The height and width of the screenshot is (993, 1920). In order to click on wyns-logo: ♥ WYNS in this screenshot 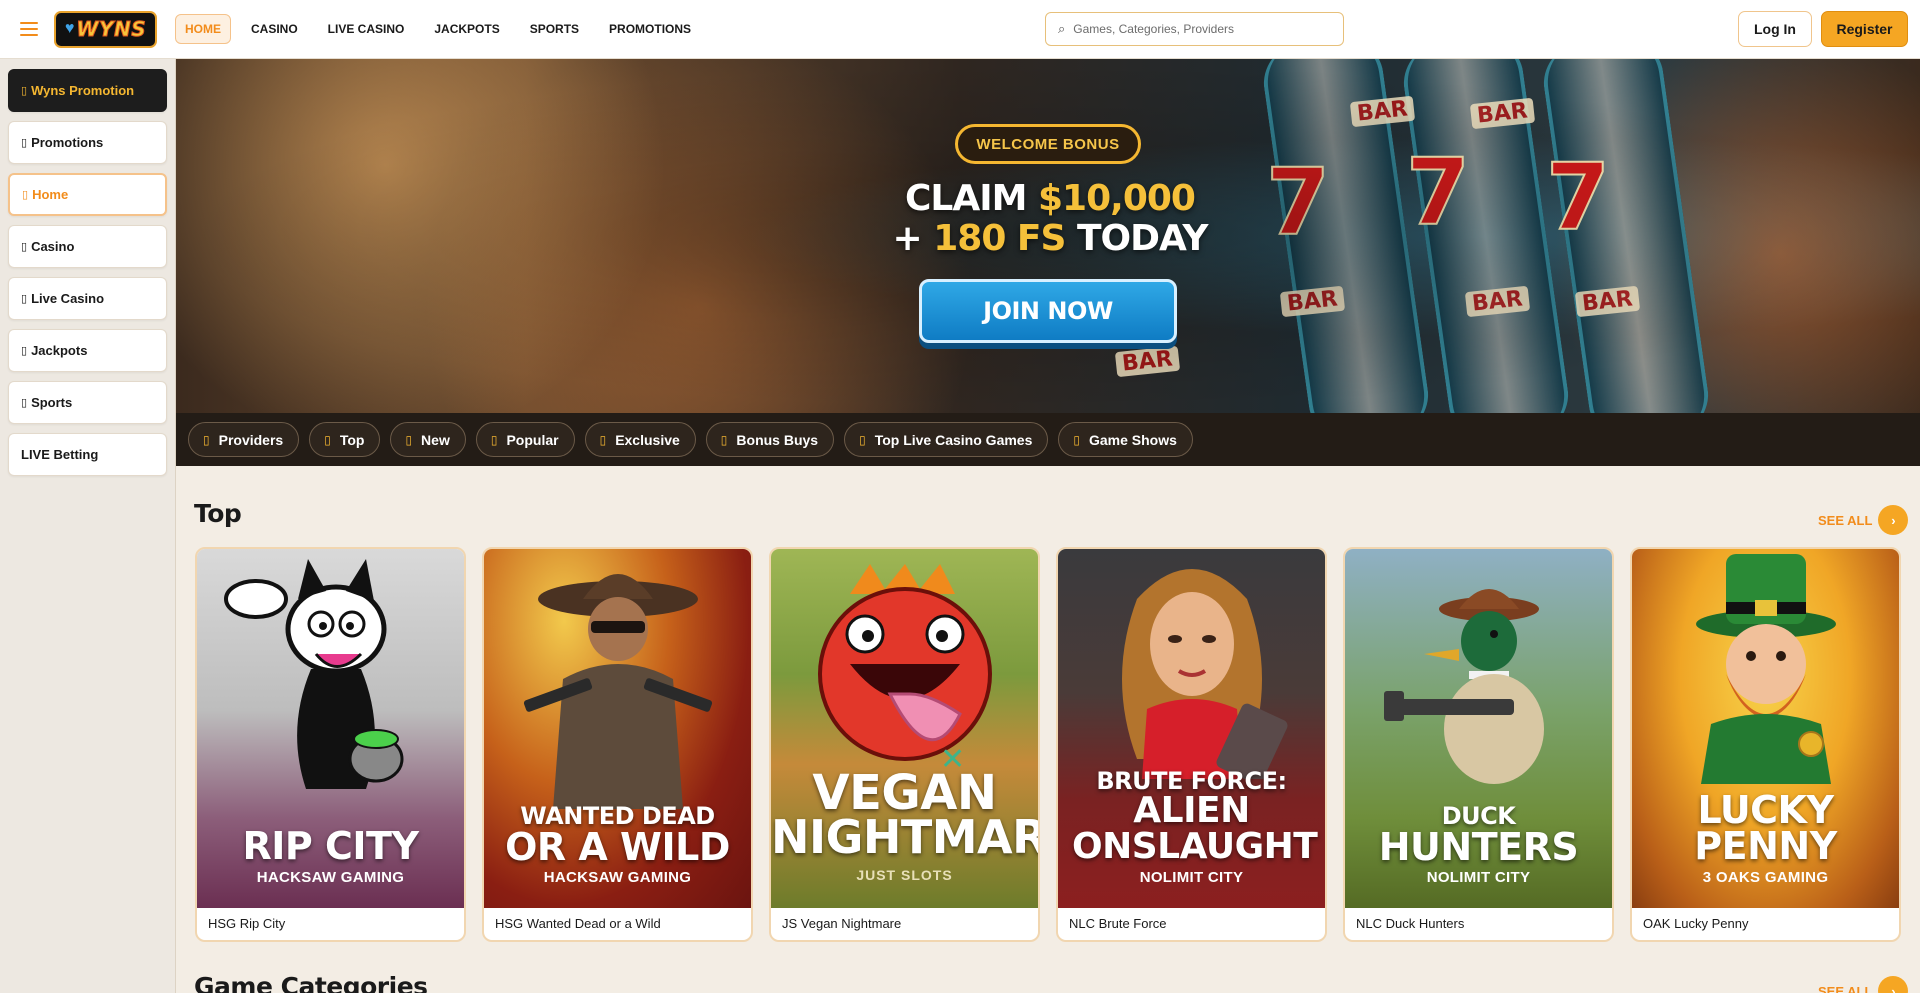, I will do `click(105, 29)`.